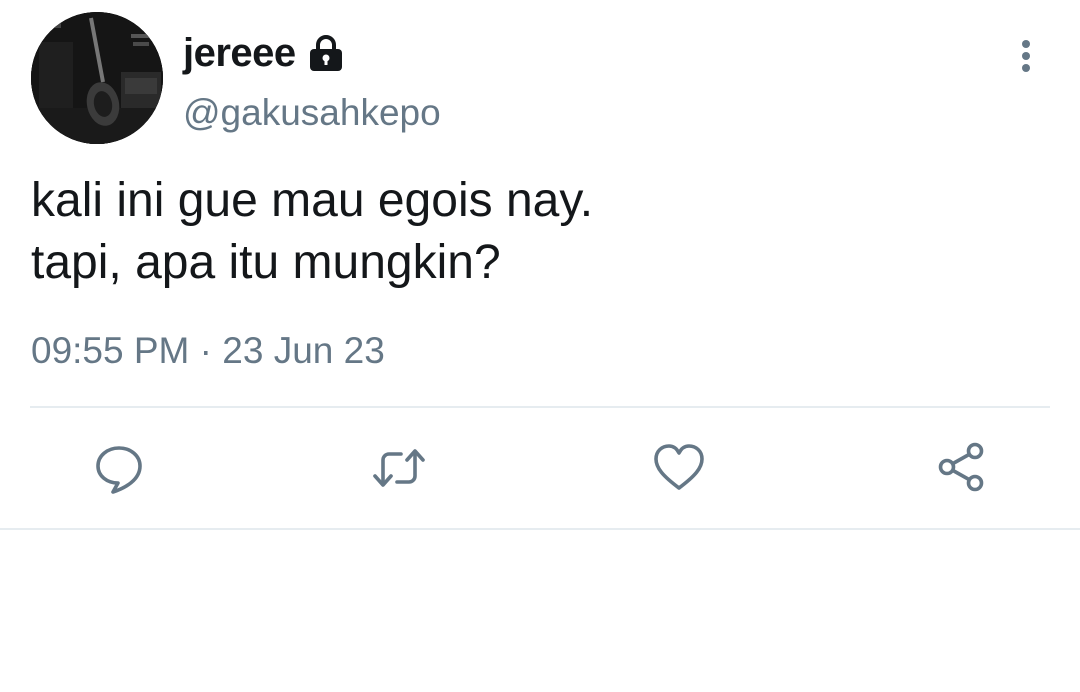 The image size is (1080, 692). I want to click on lock-icon, so click(326, 53).